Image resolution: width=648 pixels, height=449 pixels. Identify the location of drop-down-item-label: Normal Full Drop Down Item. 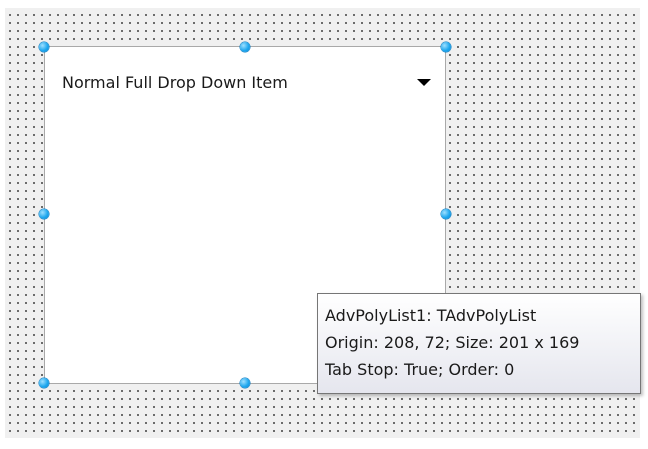
(175, 82).